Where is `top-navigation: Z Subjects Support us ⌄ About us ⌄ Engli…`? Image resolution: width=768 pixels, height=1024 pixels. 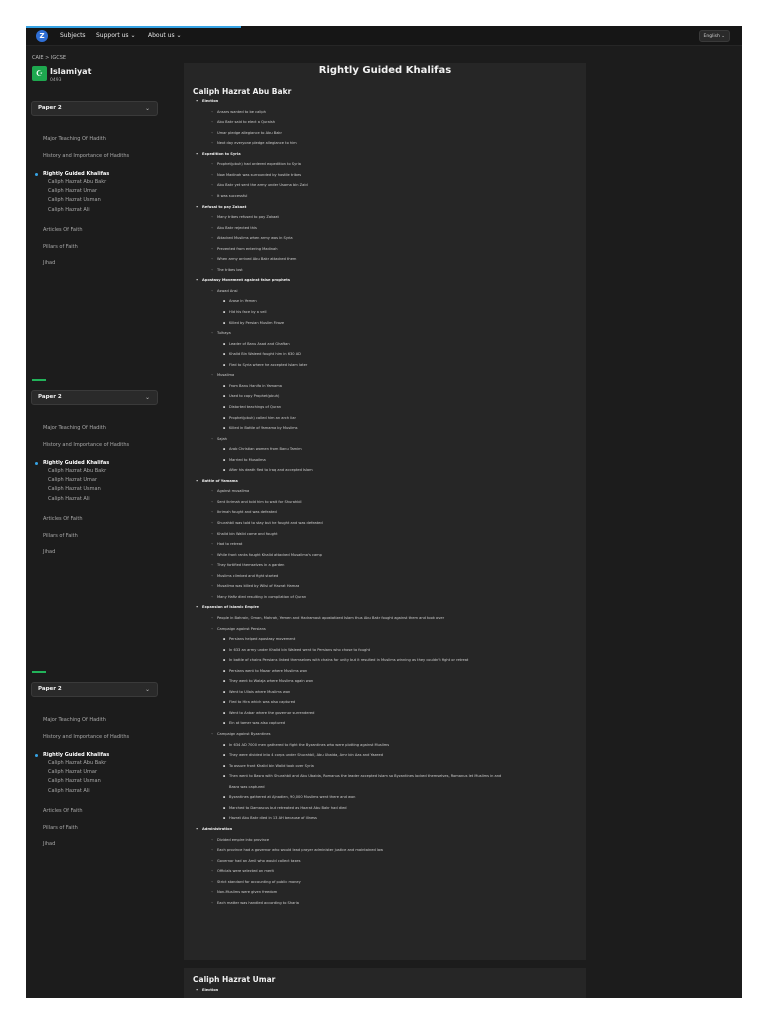 top-navigation: Z Subjects Support us ⌄ About us ⌄ Engli… is located at coordinates (384, 36).